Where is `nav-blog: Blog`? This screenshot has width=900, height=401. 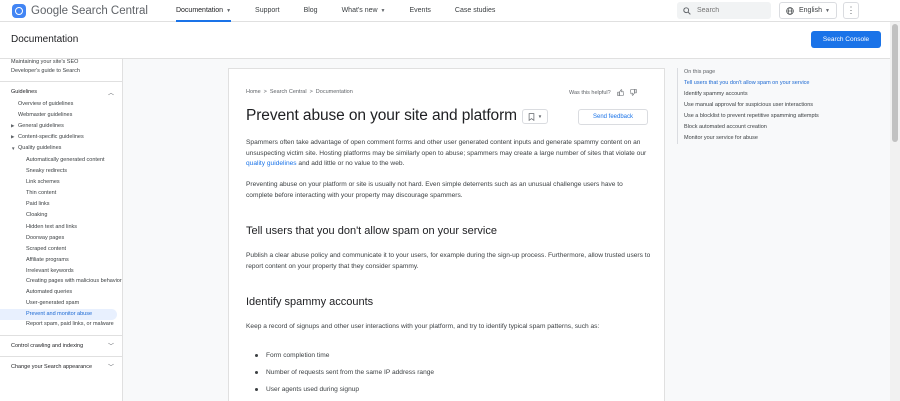
nav-blog: Blog is located at coordinates (311, 11).